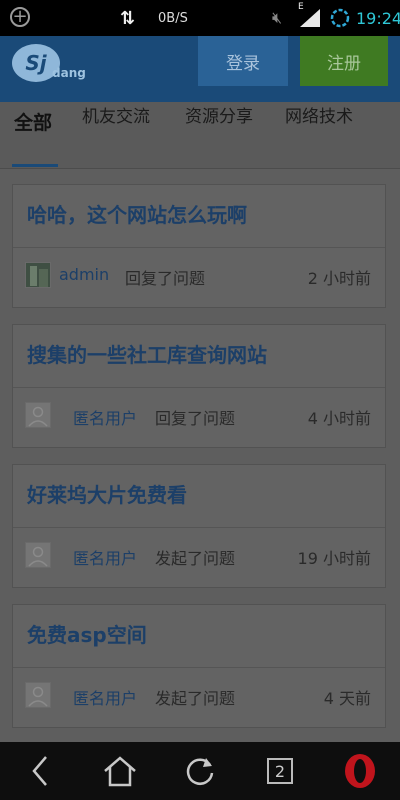 This screenshot has width=400, height=800. I want to click on post-card: 好莱坞大片免费看 匿名用户 发起了问题 19 小时前, so click(199, 526).